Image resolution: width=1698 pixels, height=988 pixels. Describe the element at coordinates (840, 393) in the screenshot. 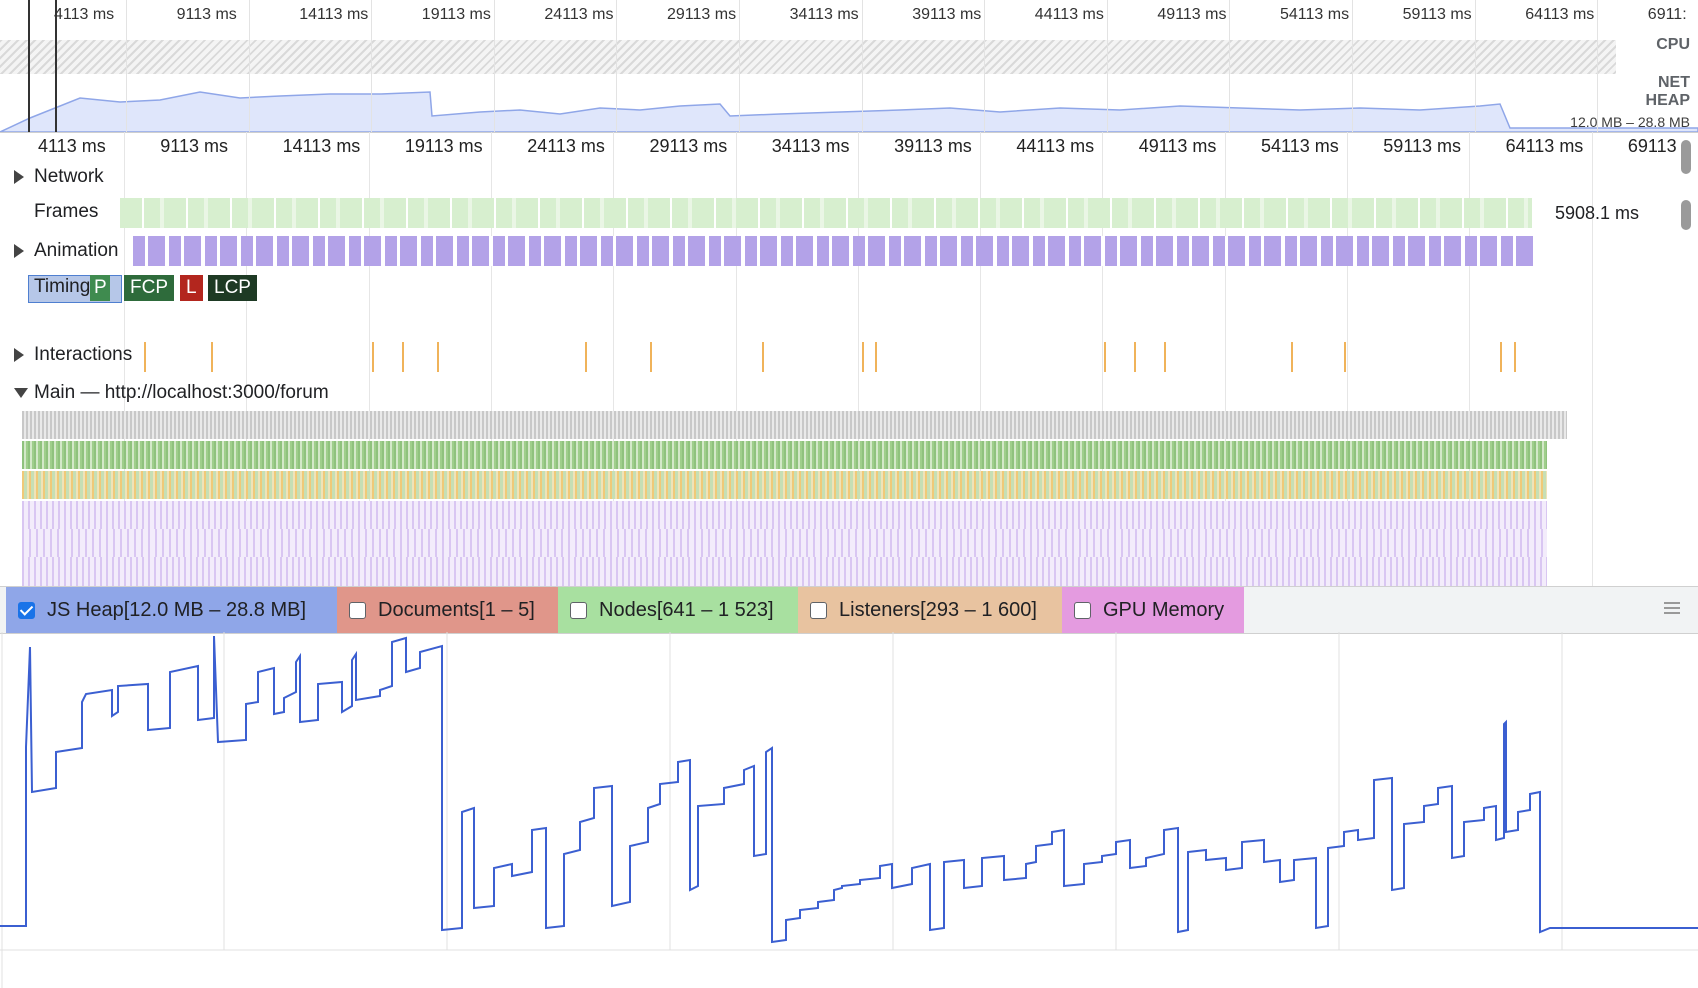

I see `main-thread-track: Main — http://localhost:3000/forum` at that location.